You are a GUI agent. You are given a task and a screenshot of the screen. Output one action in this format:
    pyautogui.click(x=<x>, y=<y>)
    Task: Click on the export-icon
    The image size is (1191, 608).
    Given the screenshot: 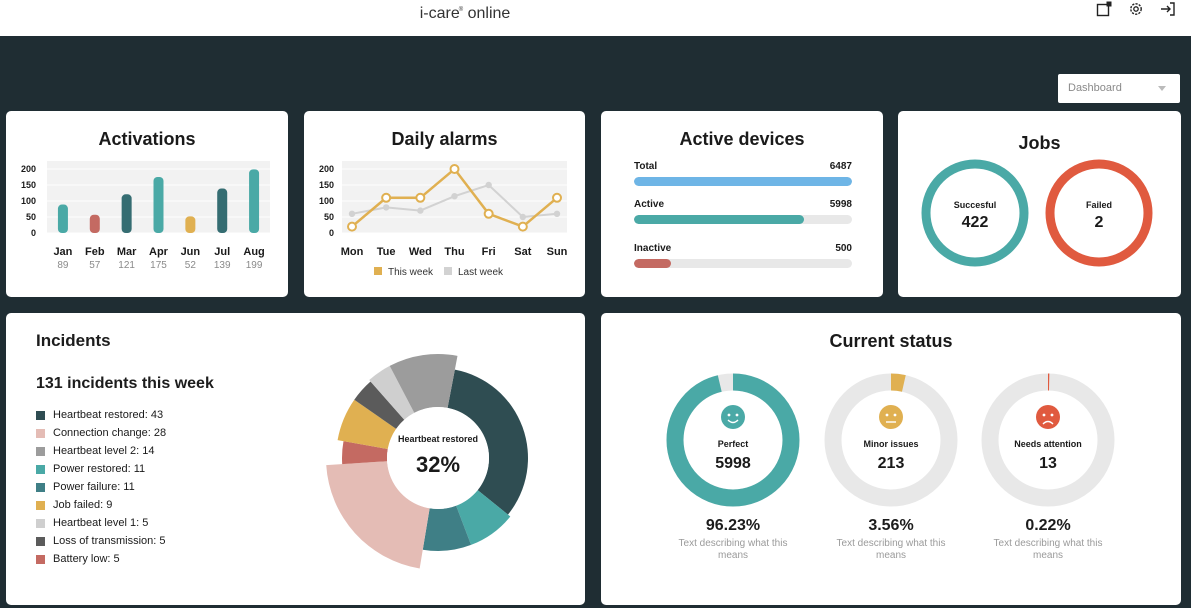 What is the action you would take?
    pyautogui.click(x=1104, y=9)
    